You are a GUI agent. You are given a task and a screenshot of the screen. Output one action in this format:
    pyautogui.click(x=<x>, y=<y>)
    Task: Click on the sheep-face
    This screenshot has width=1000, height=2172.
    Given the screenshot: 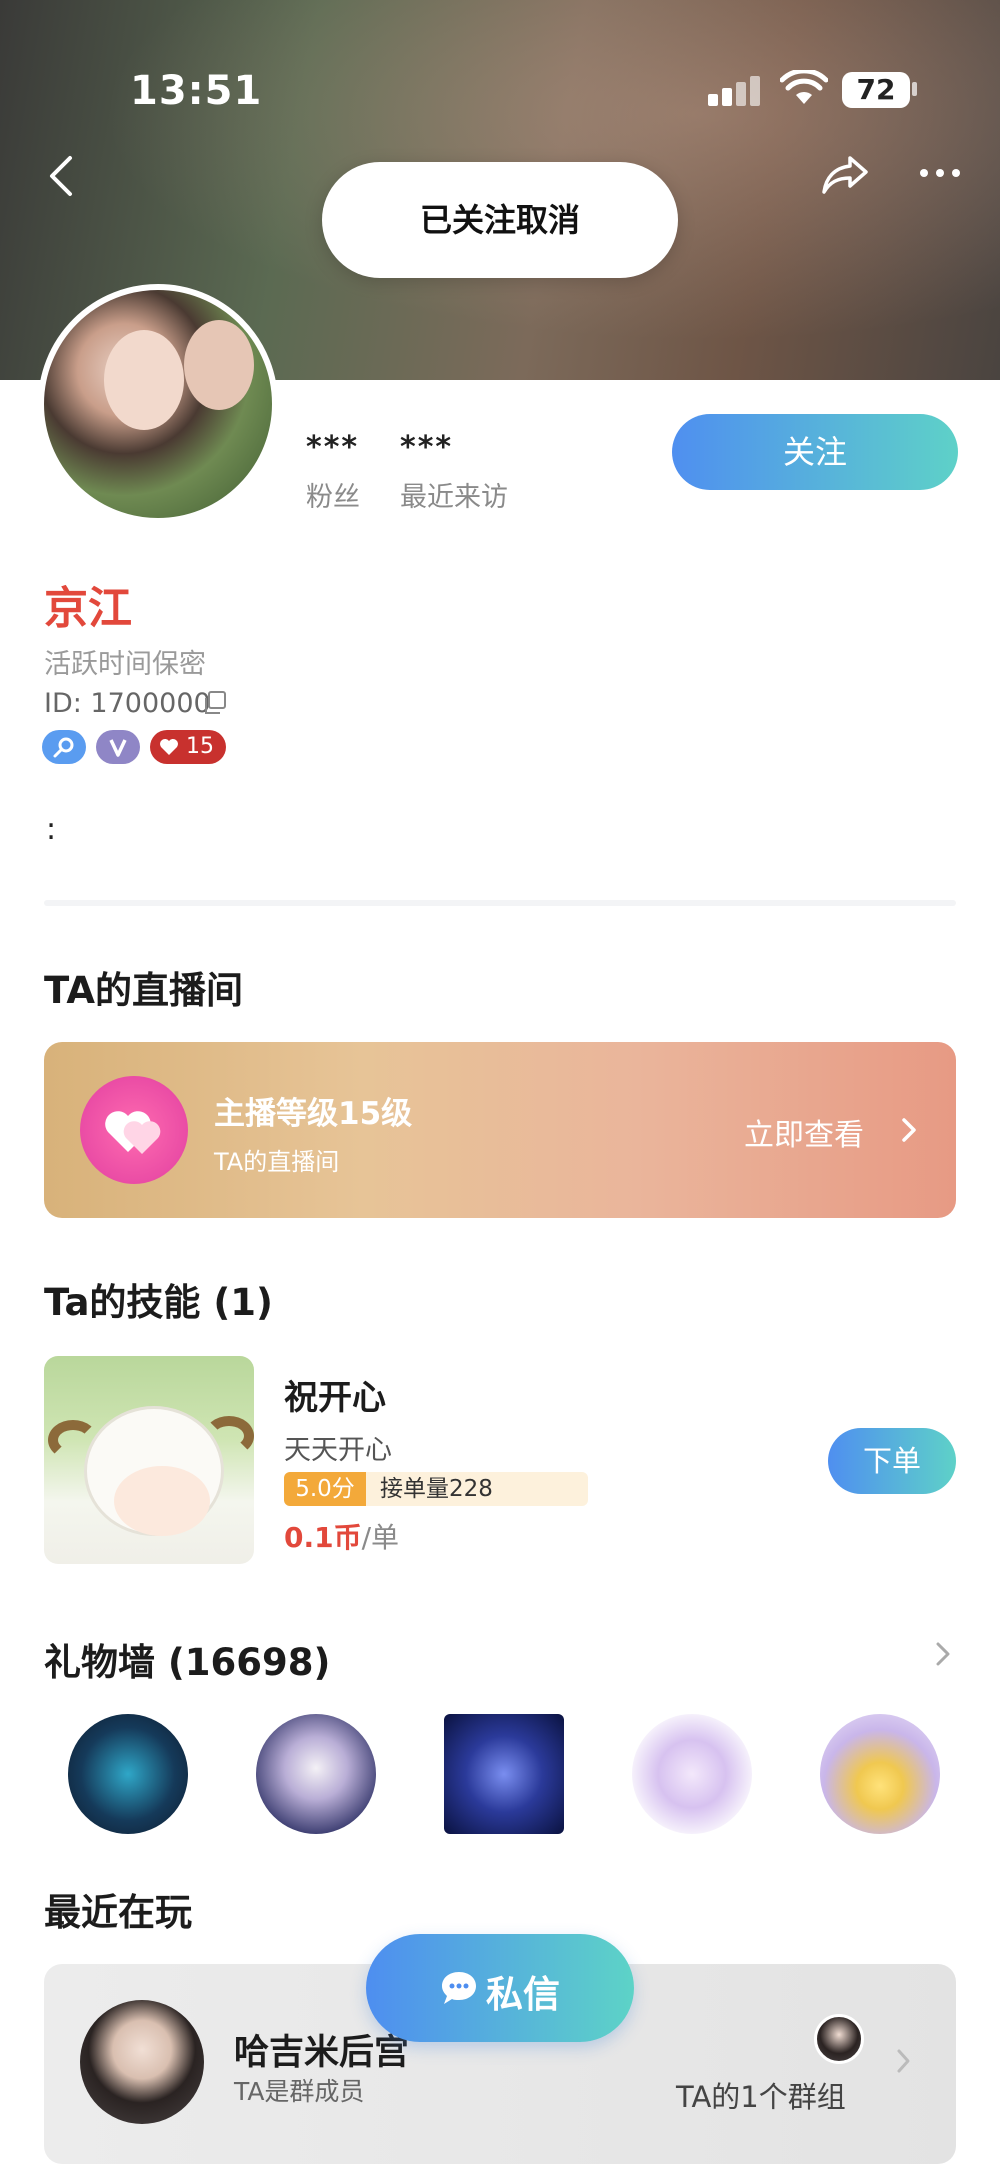 What is the action you would take?
    pyautogui.click(x=162, y=1501)
    